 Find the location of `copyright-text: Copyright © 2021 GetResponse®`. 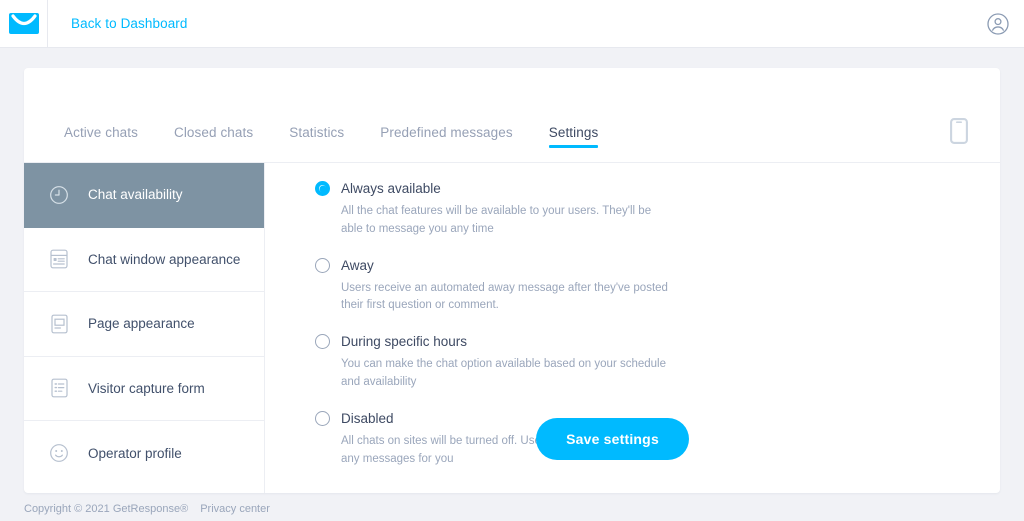

copyright-text: Copyright © 2021 GetResponse® is located at coordinates (106, 509).